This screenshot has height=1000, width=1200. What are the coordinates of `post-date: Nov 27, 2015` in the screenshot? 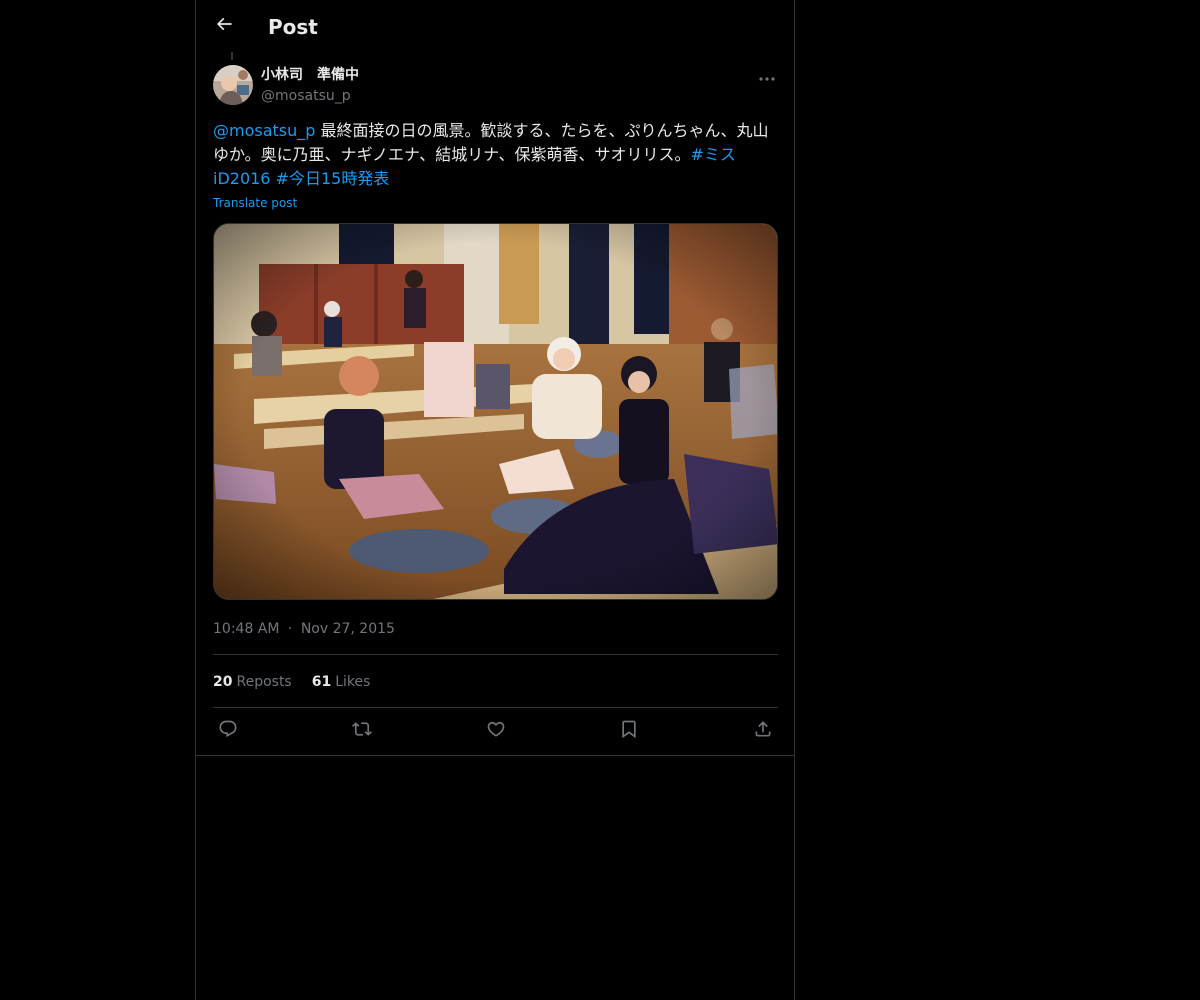 It's located at (348, 629).